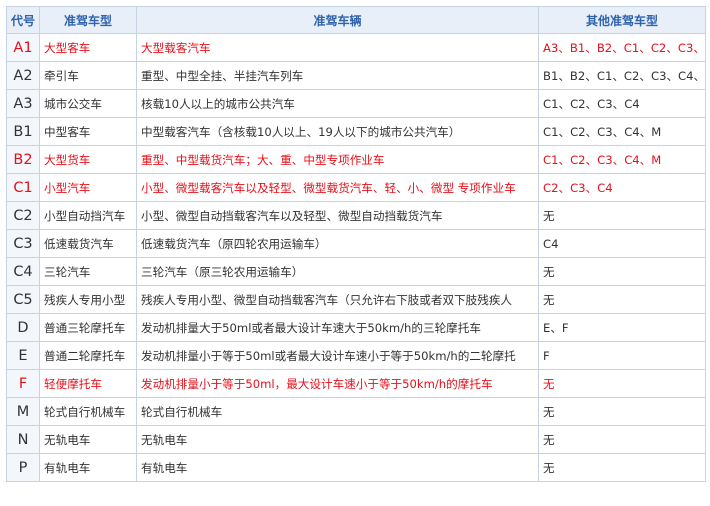 The height and width of the screenshot is (506, 710). I want to click on cell-vehicle: 残疾人专用小型、微型自动挡载客汽车（只允许右下肢或者双下肢残疾人, so click(337, 299).